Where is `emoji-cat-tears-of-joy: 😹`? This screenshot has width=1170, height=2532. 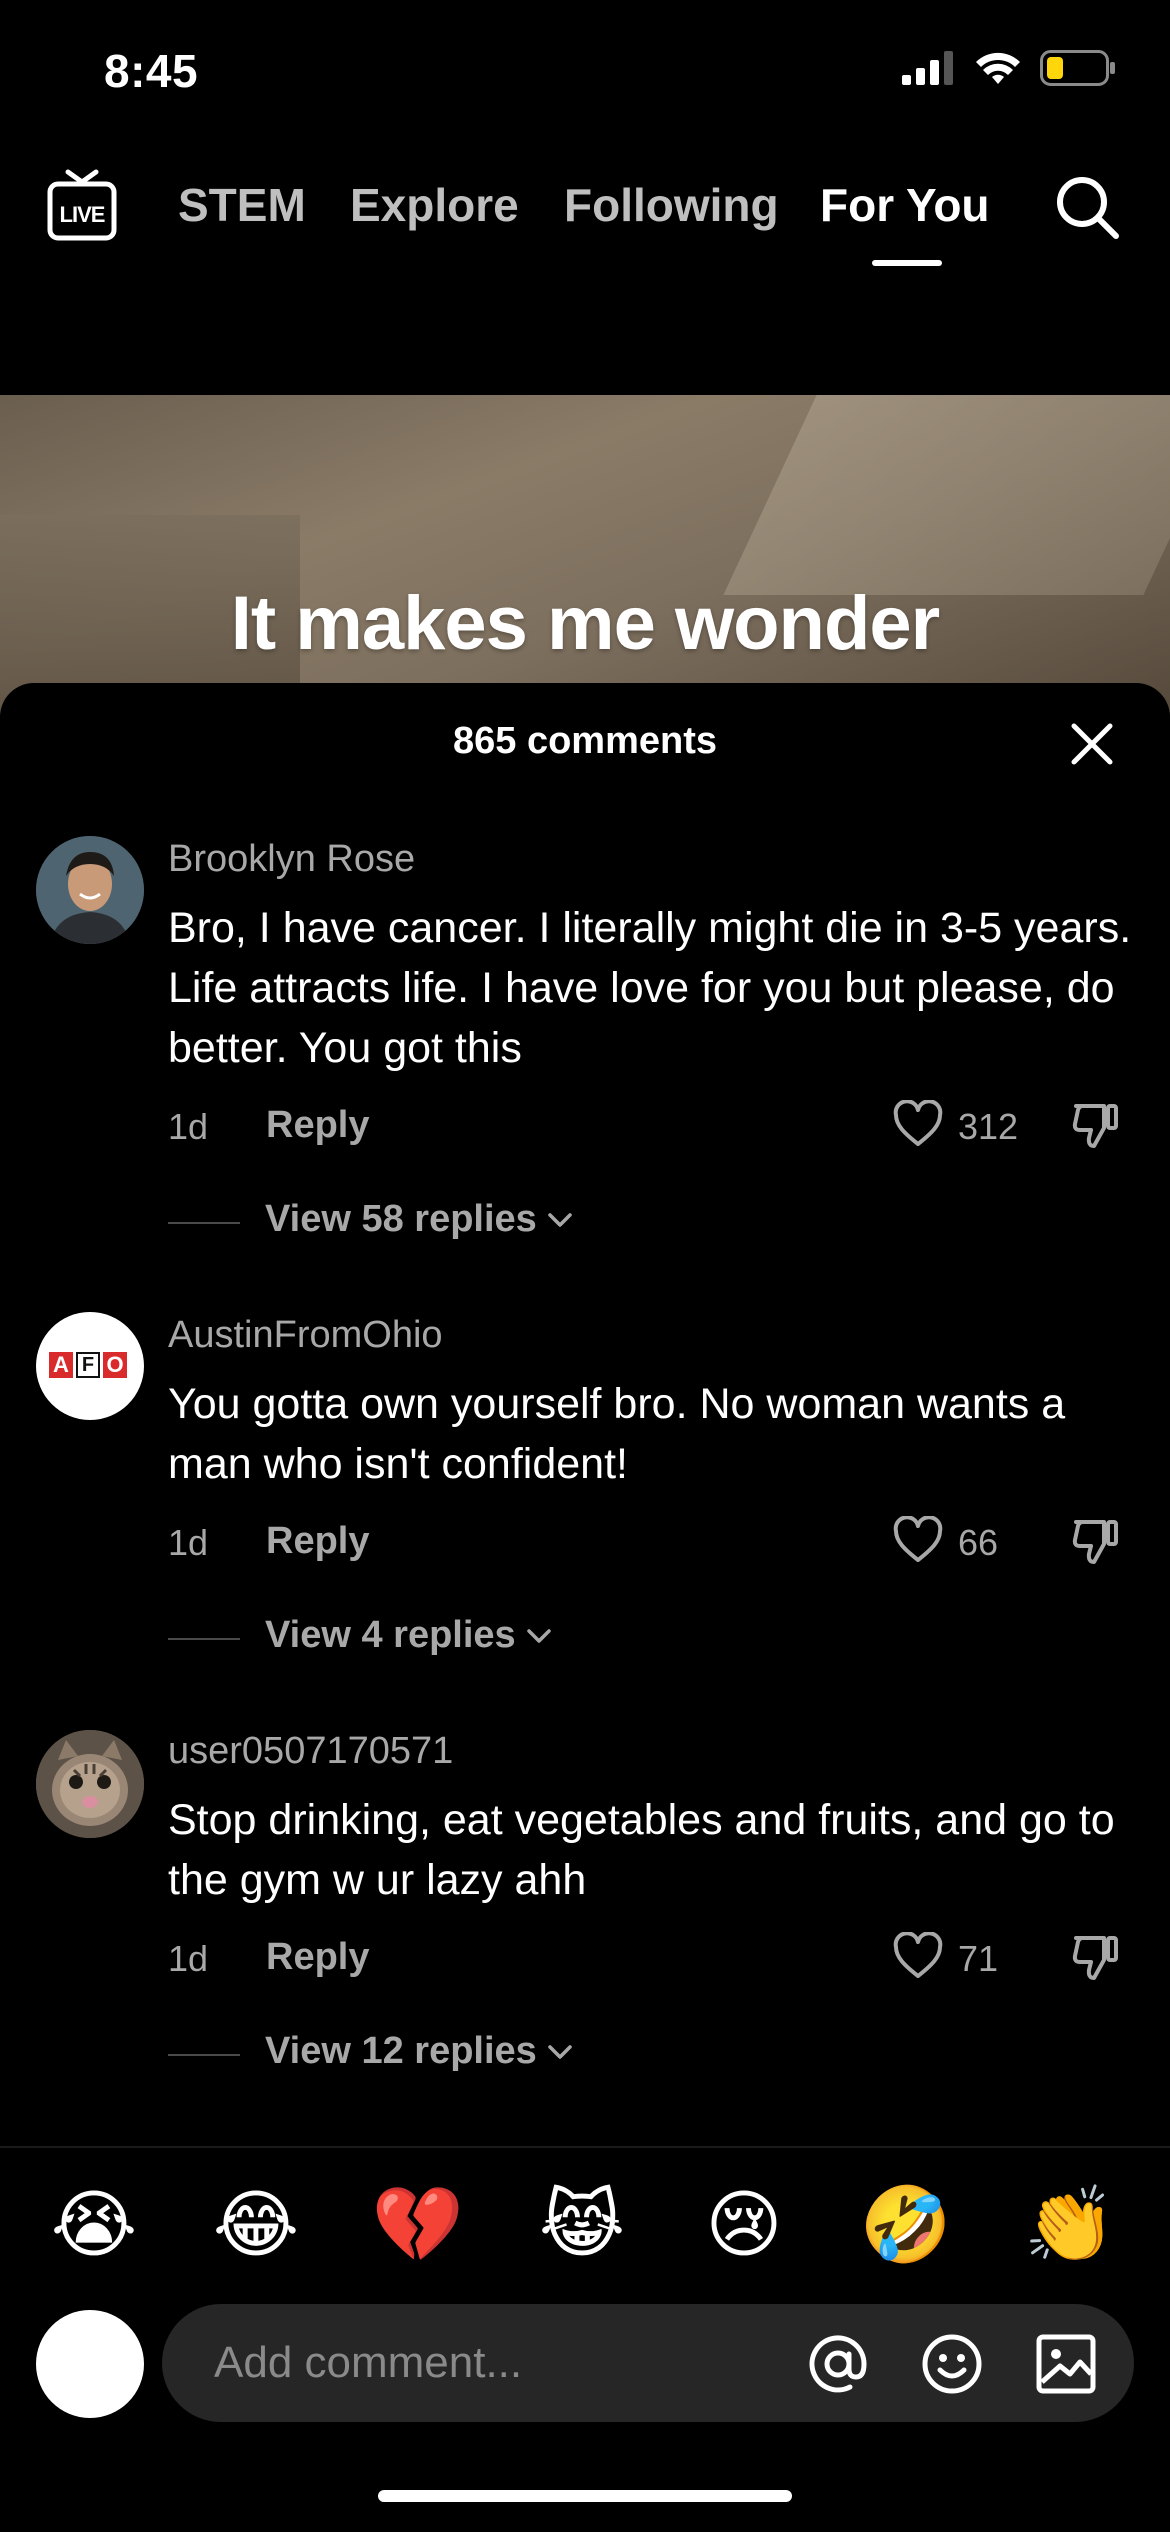
emoji-cat-tears-of-joy: 😹 is located at coordinates (582, 2225).